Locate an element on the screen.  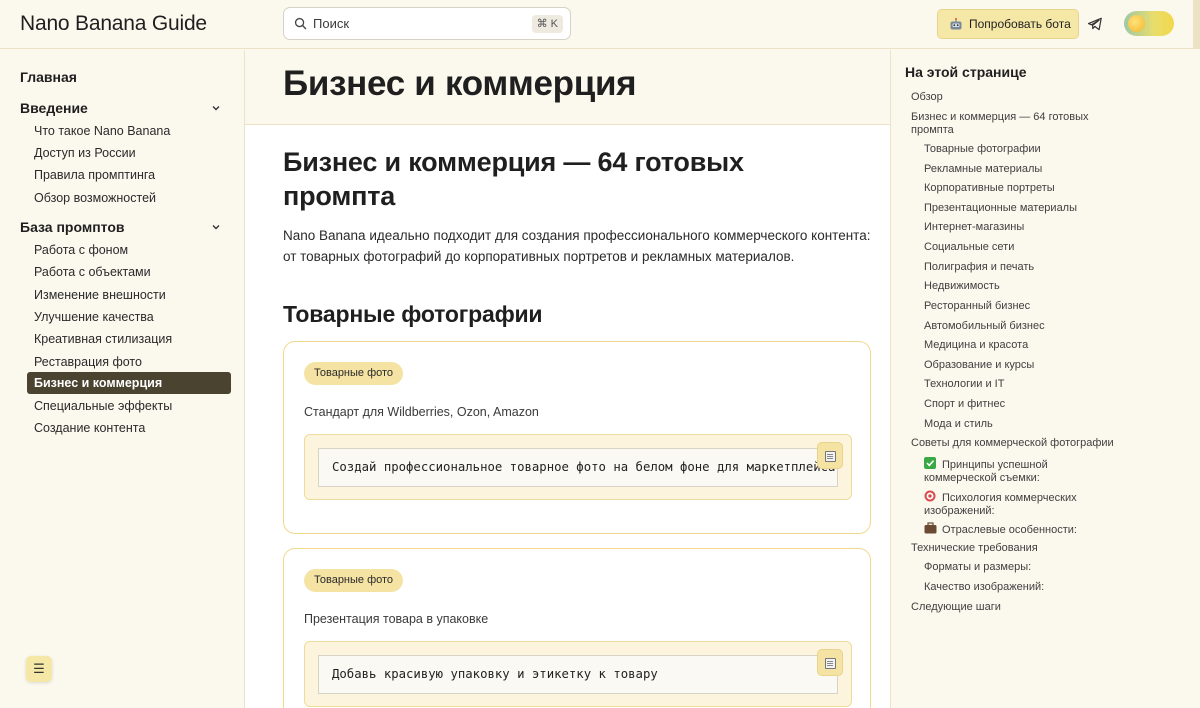
page-title: Бизнес и коммерция is located at coordinates (460, 83).